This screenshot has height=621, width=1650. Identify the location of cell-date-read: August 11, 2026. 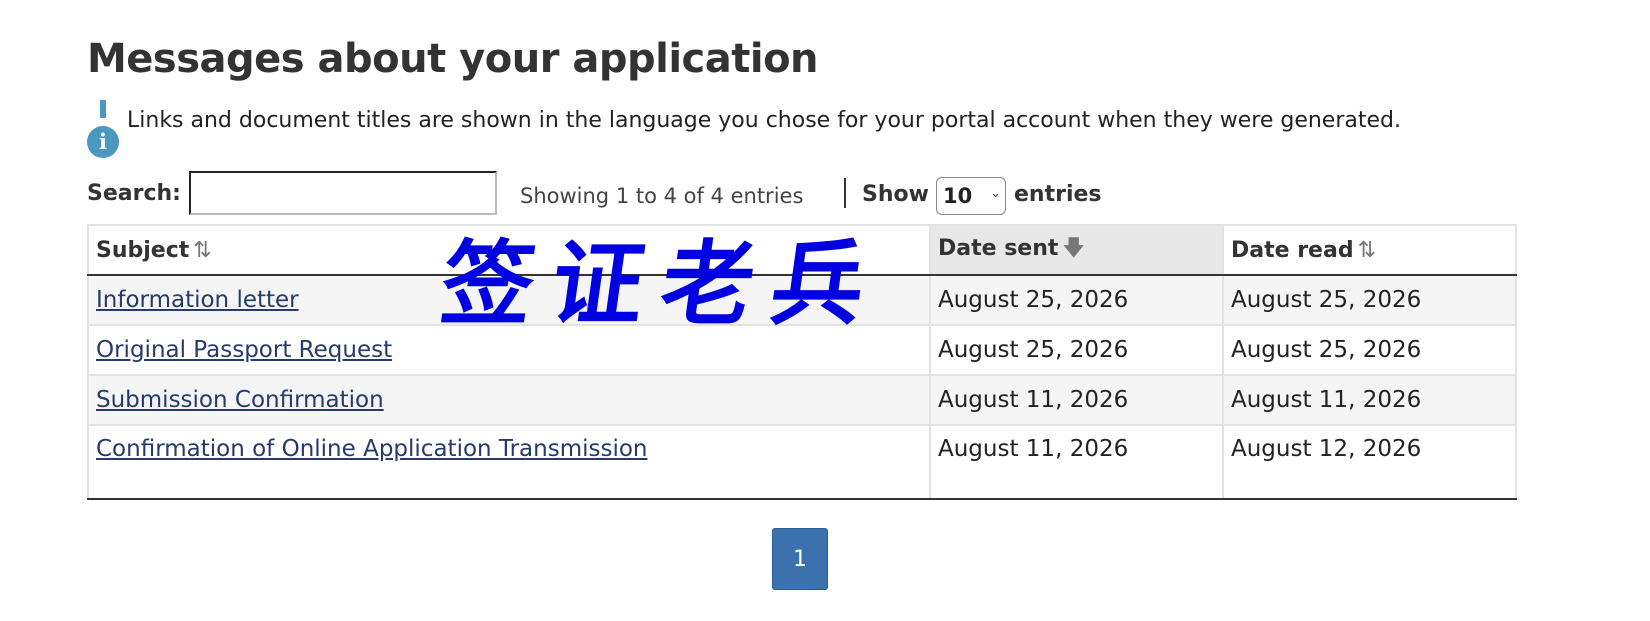
(1369, 400).